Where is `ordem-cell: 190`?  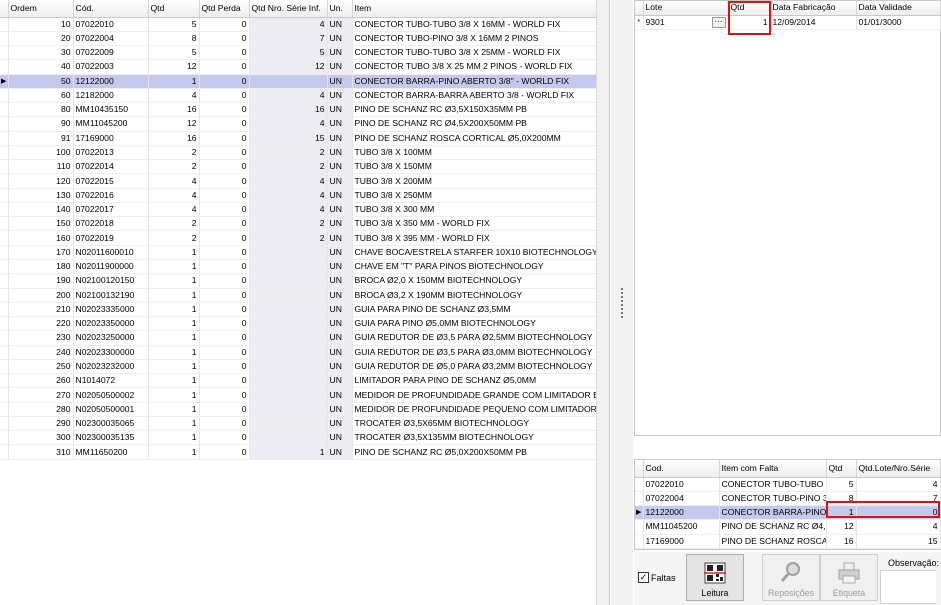 ordem-cell: 190 is located at coordinates (41, 281).